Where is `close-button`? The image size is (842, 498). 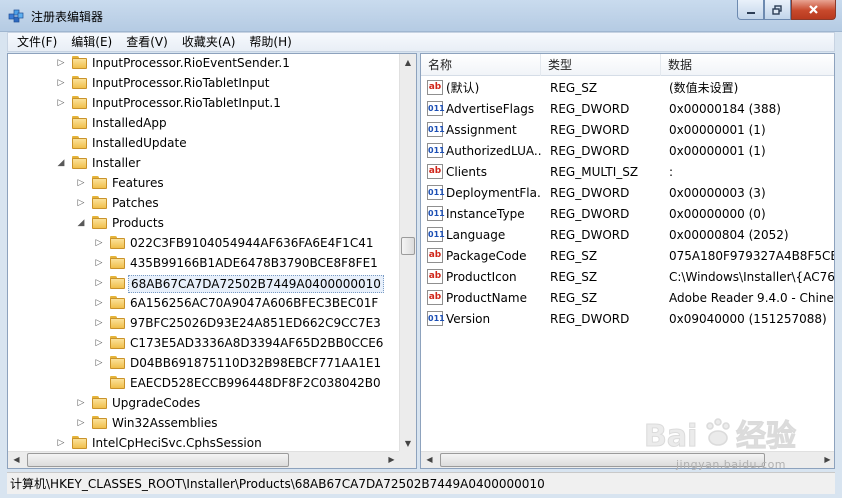
close-button is located at coordinates (813, 10).